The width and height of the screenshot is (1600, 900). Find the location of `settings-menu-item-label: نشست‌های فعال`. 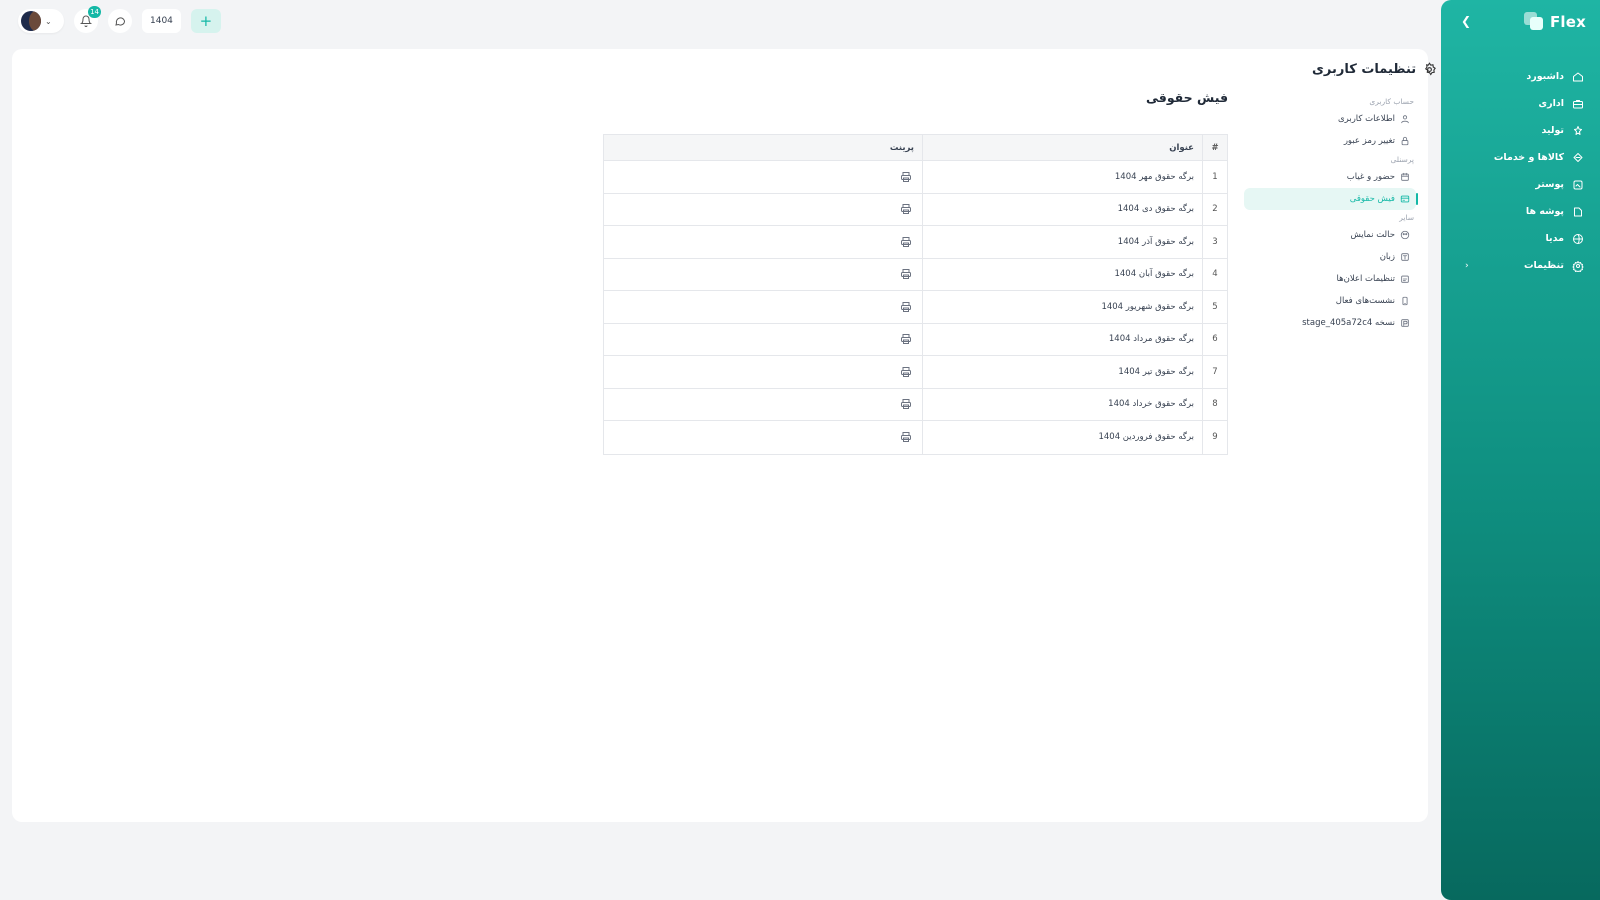

settings-menu-item-label: نشست‌های فعال is located at coordinates (1365, 301).